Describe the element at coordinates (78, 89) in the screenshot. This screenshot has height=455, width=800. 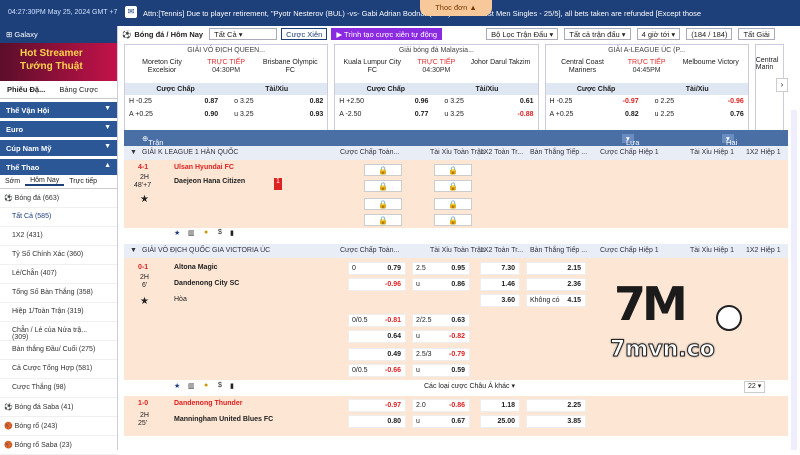
I see `tab-mybets: Bảng Cược` at that location.